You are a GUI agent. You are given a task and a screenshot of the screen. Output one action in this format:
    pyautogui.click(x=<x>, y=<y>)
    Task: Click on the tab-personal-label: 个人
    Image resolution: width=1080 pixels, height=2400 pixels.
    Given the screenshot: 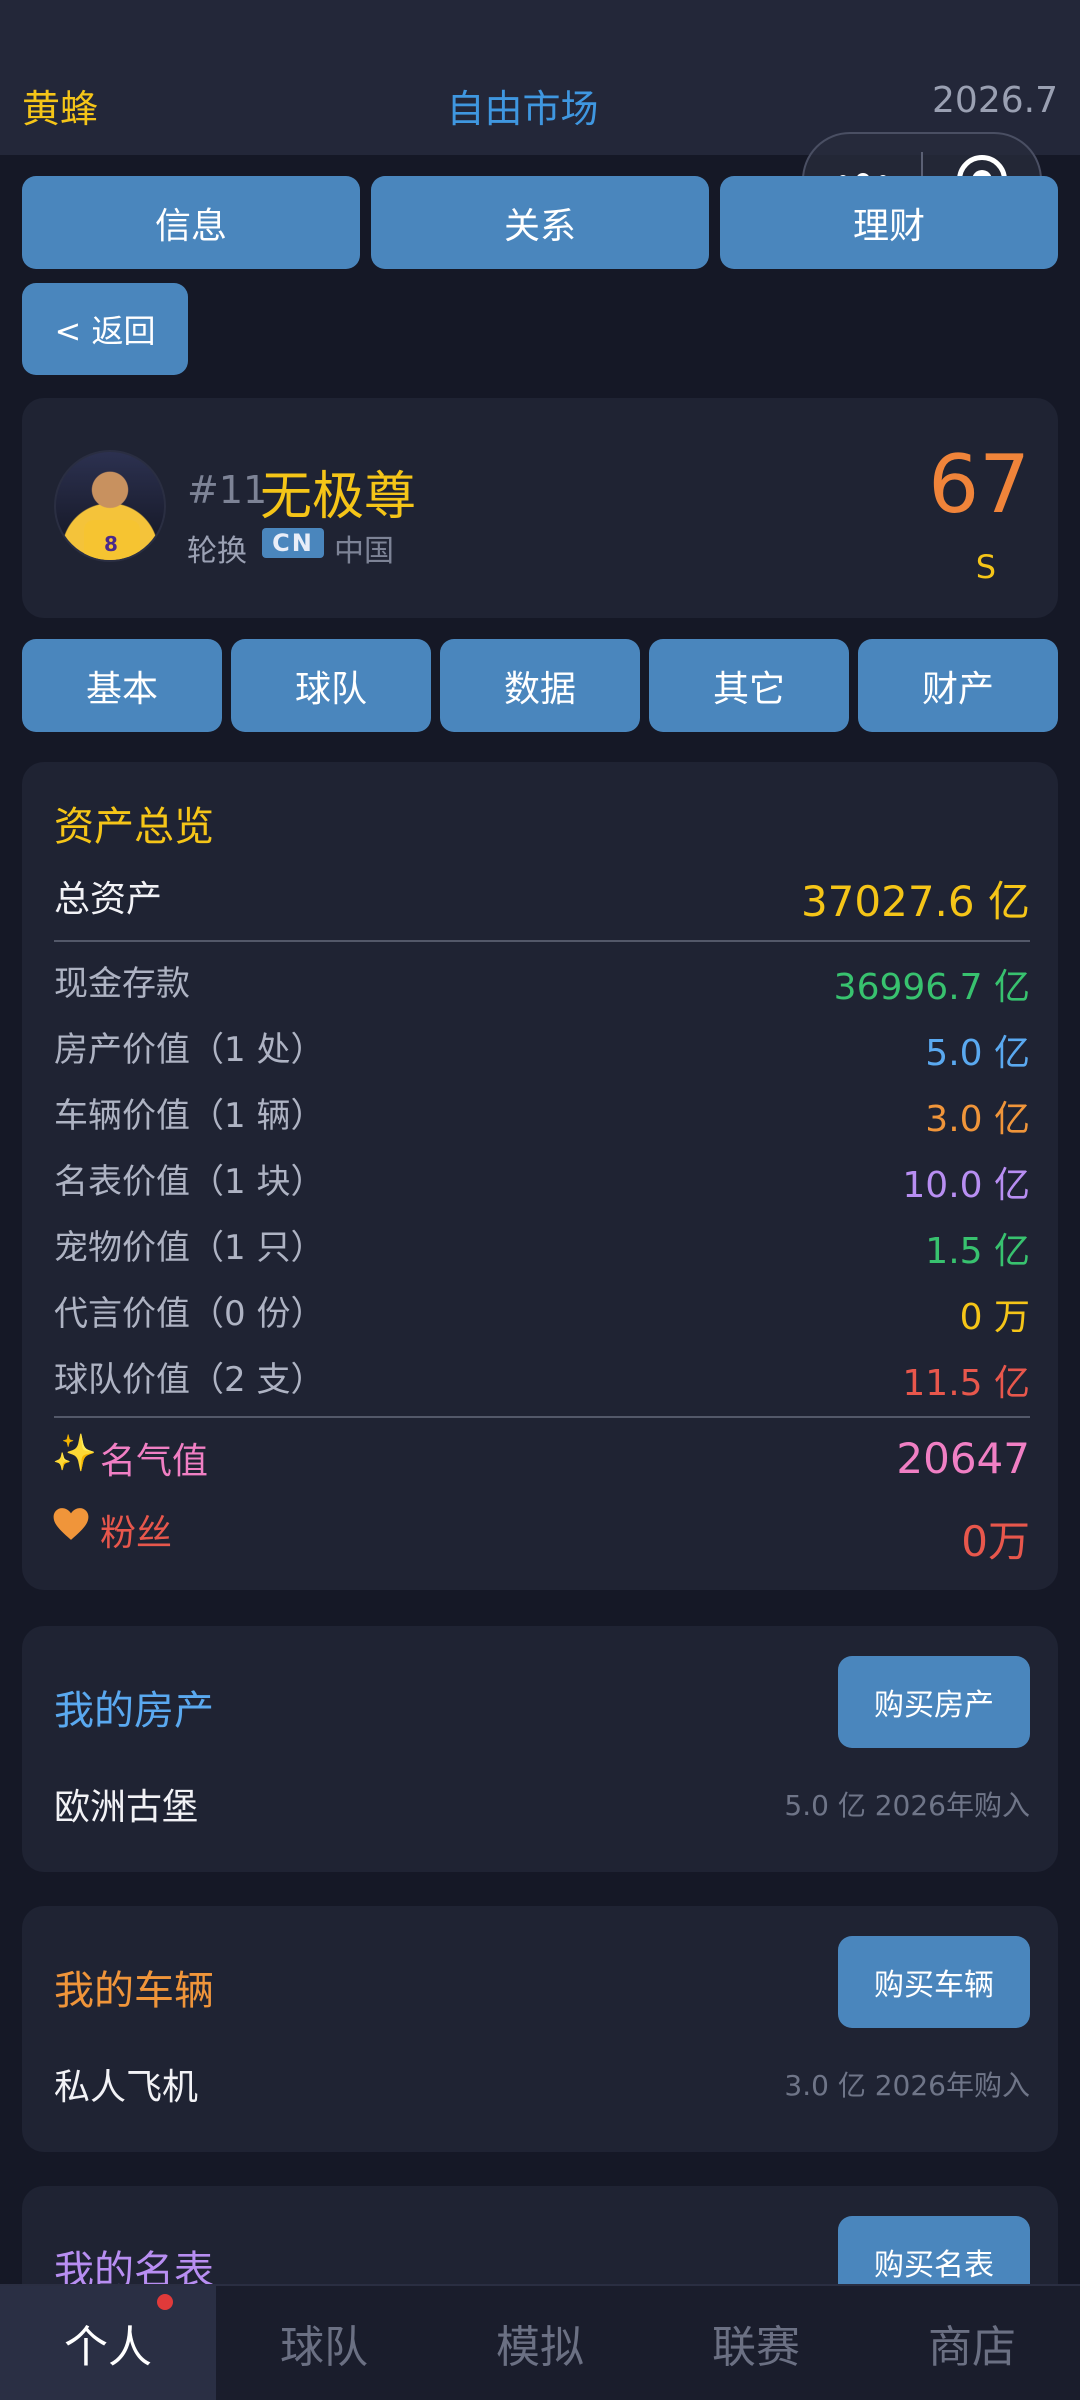 What is the action you would take?
    pyautogui.click(x=108, y=2347)
    